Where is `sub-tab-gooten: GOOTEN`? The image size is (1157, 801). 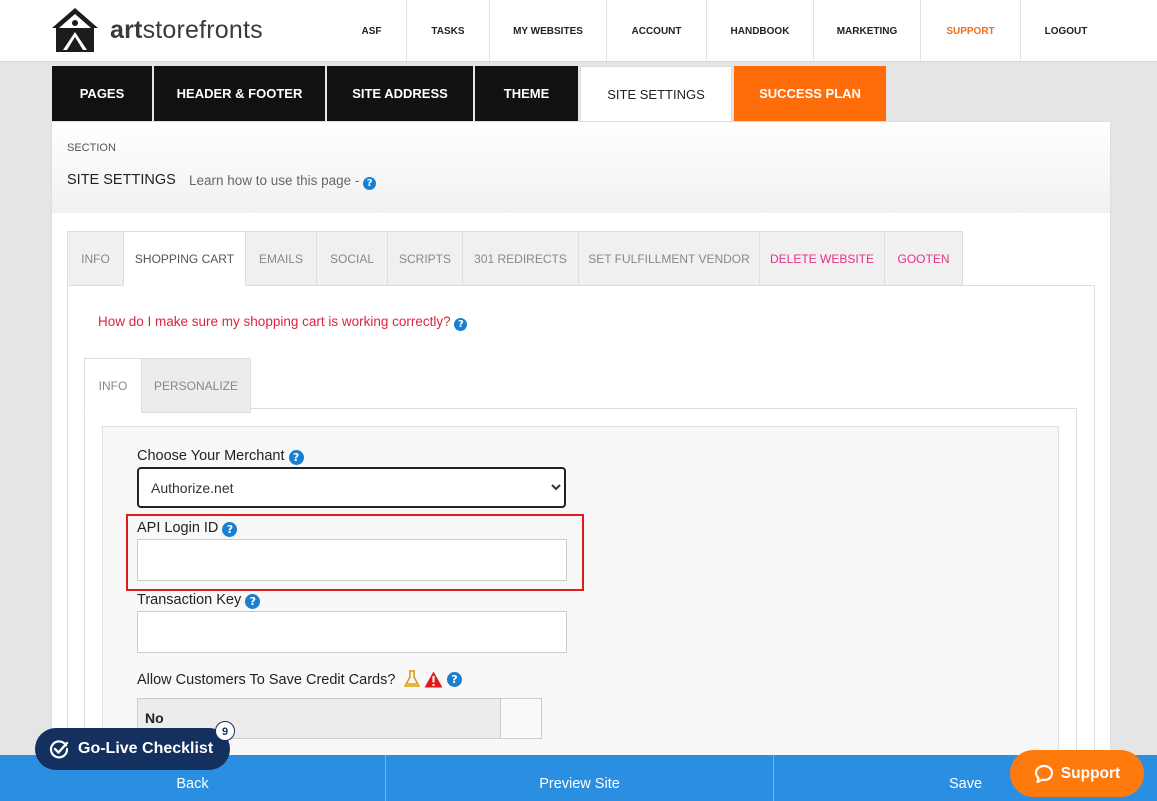
sub-tab-gooten: GOOTEN is located at coordinates (924, 258).